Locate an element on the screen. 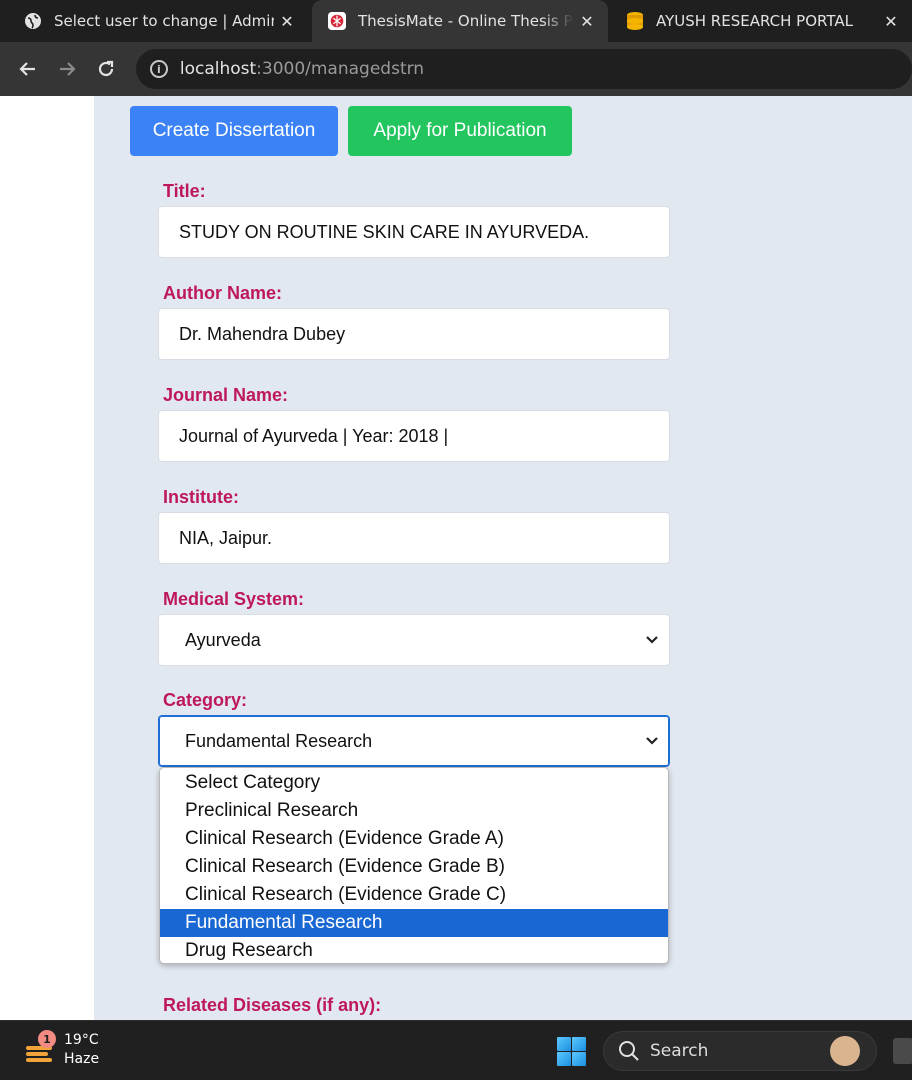 Image resolution: width=912 pixels, height=1080 pixels. forward-arrow-icon is located at coordinates (66, 69).